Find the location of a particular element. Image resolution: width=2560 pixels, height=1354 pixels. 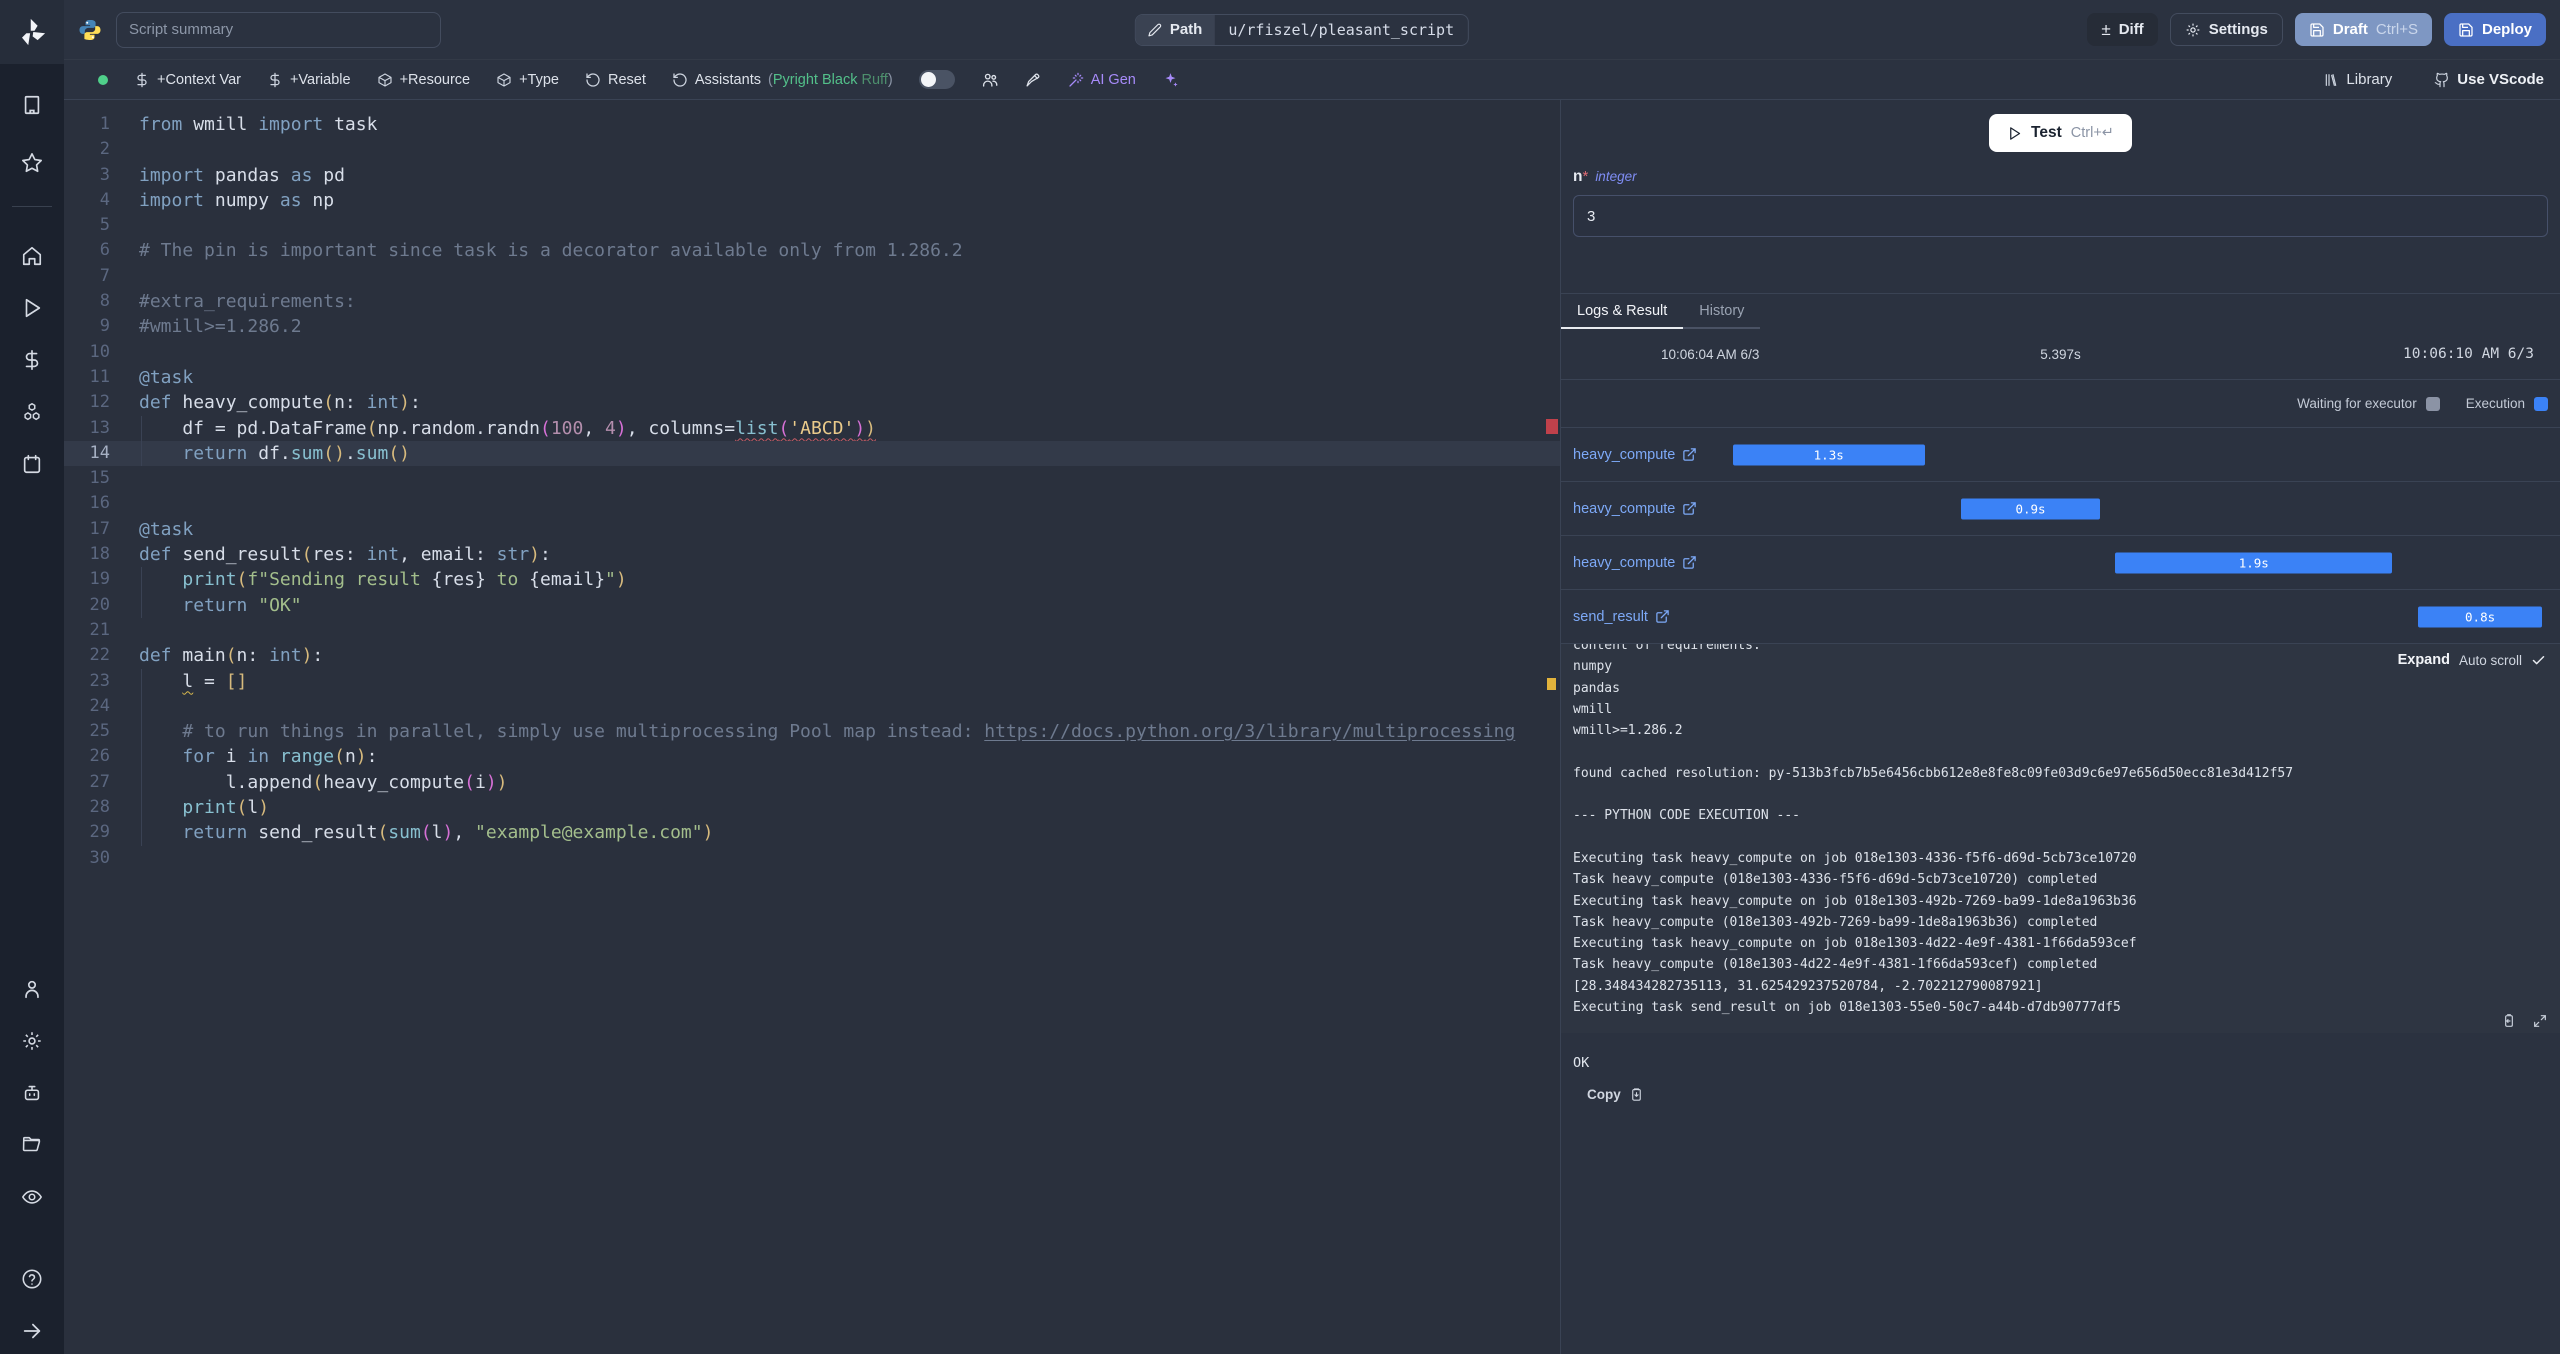

expand-button: Expand is located at coordinates (2424, 660).